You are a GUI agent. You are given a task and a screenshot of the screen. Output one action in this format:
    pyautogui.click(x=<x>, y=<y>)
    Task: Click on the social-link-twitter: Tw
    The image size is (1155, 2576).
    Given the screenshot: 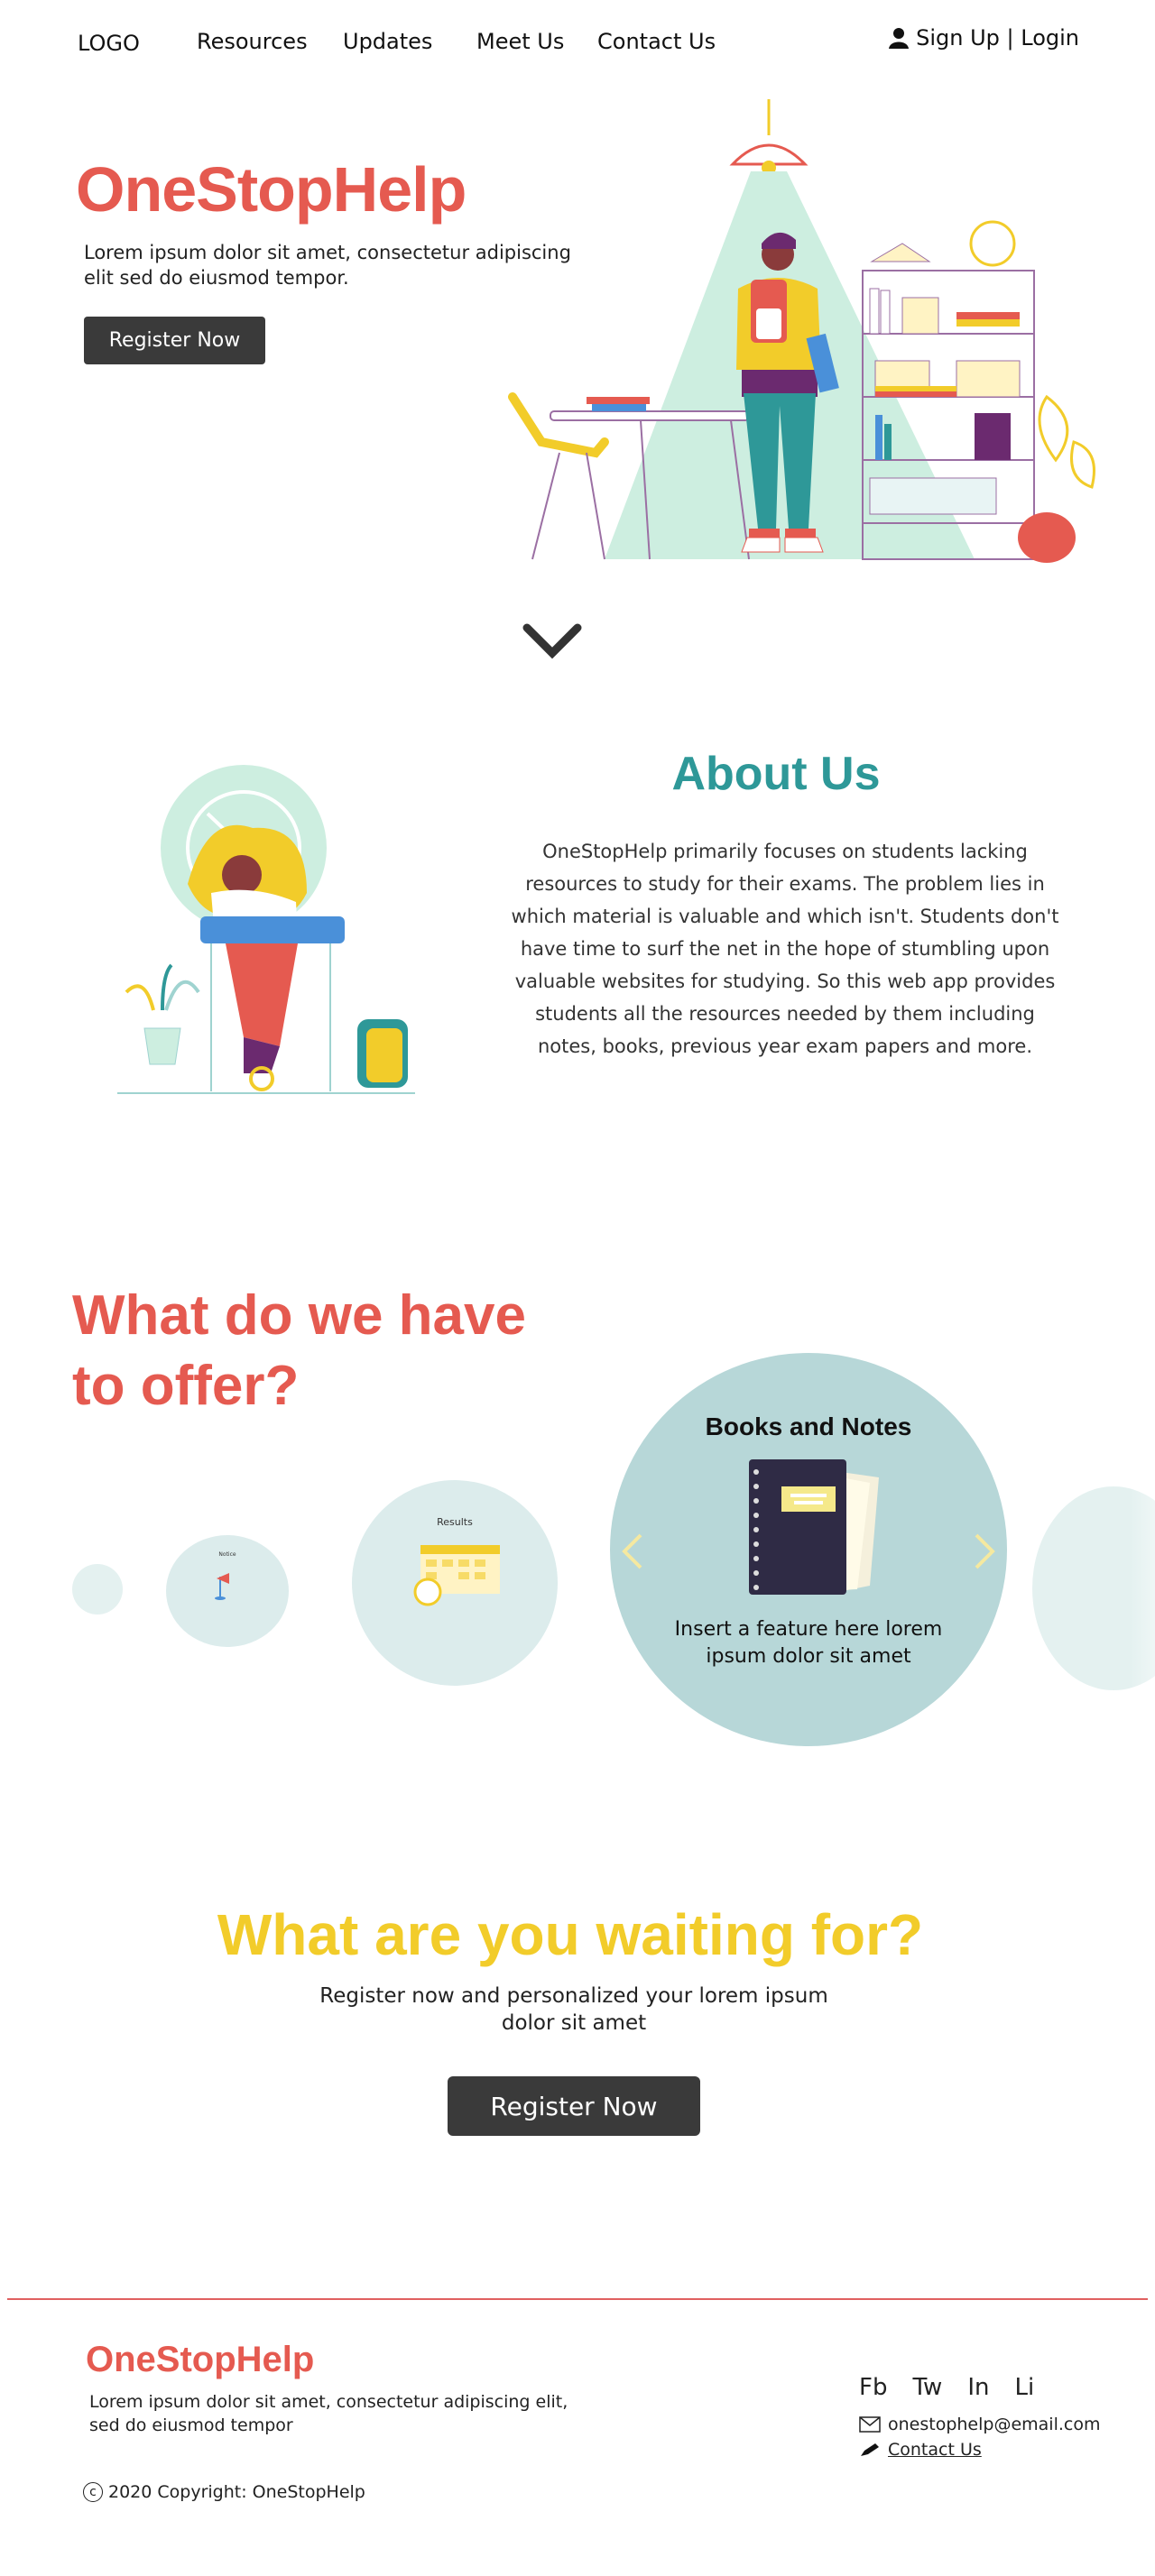 What is the action you would take?
    pyautogui.click(x=927, y=2387)
    